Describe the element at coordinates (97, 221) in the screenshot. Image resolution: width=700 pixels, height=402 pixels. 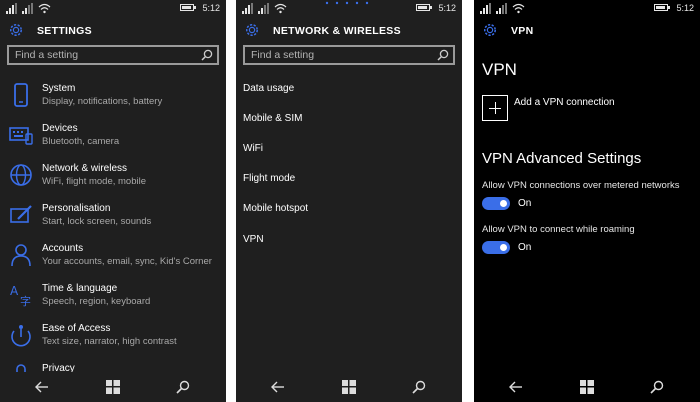
I see `category-subtitle: Start, lock screen, sounds` at that location.